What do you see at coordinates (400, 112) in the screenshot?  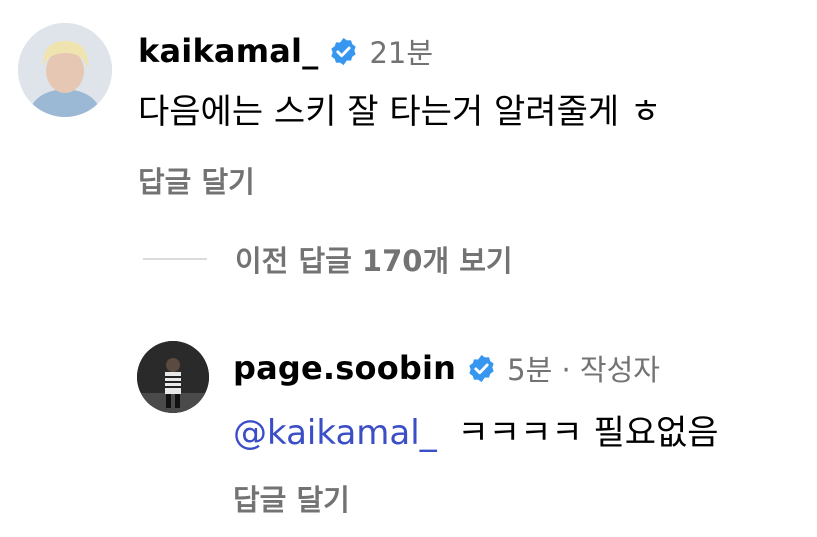 I see `comment-text: 다음에는 스키 잘 타는거 알려줄게 ㅎ` at bounding box center [400, 112].